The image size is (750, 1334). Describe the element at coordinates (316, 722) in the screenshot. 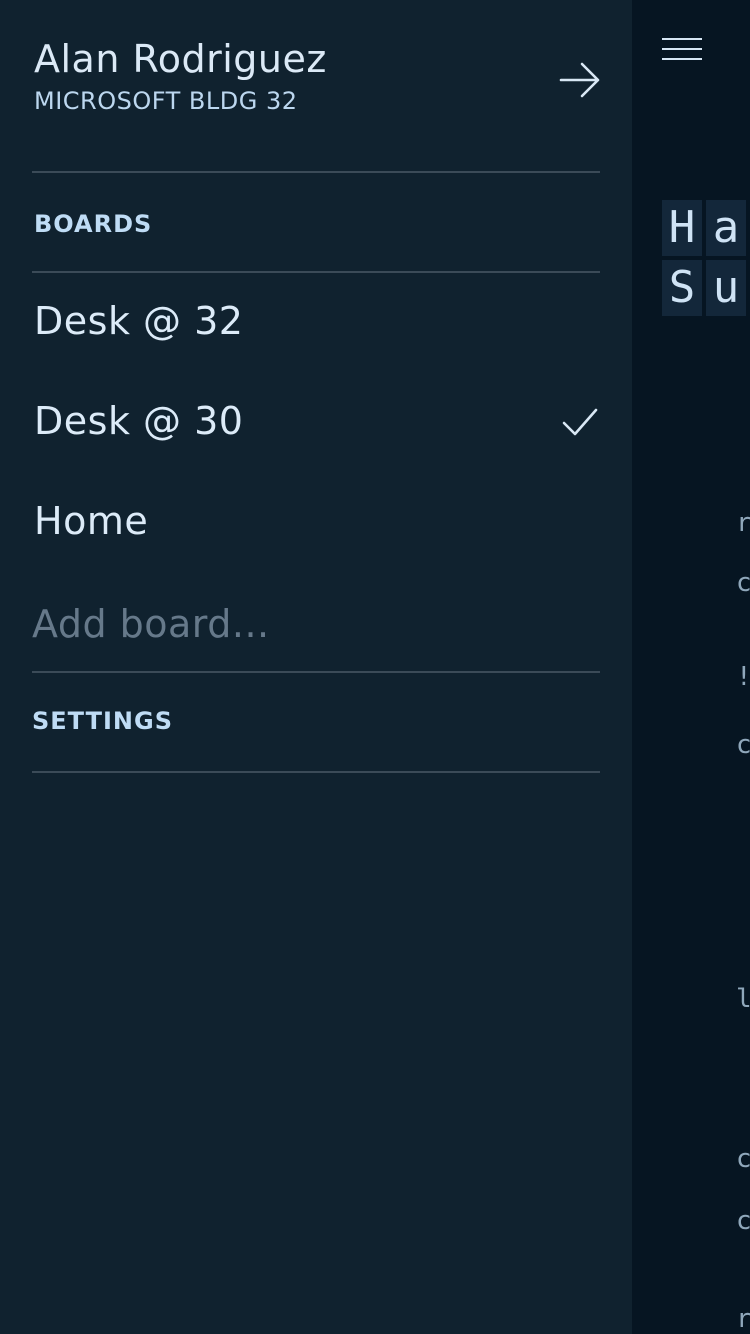

I see `settings-item: SETTINGS` at that location.